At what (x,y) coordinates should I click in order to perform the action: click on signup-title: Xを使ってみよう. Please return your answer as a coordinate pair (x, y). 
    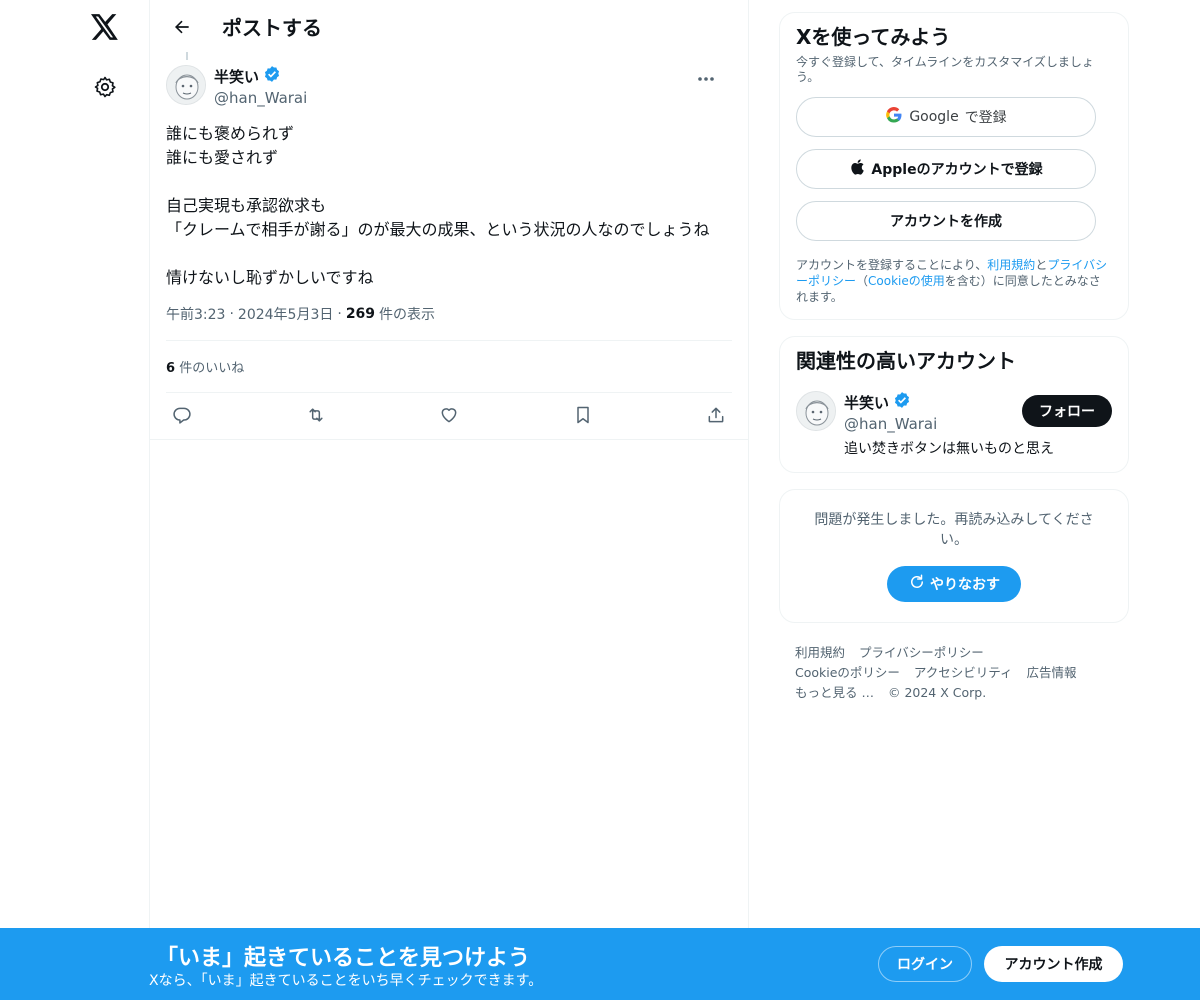
    Looking at the image, I should click on (873, 37).